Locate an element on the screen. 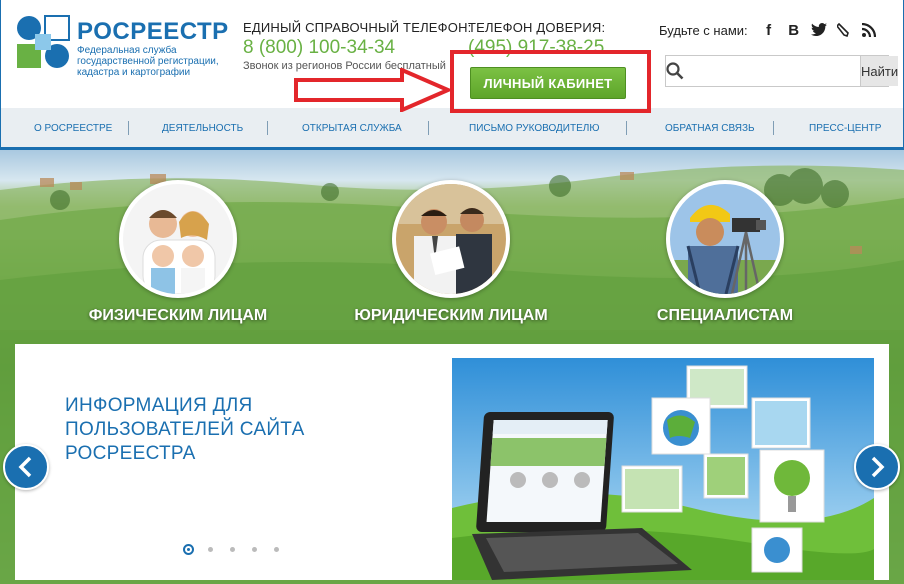 The image size is (904, 584). personal-cabinet-button: ЛИЧНЫЙ КАБИНЕТ is located at coordinates (548, 83).